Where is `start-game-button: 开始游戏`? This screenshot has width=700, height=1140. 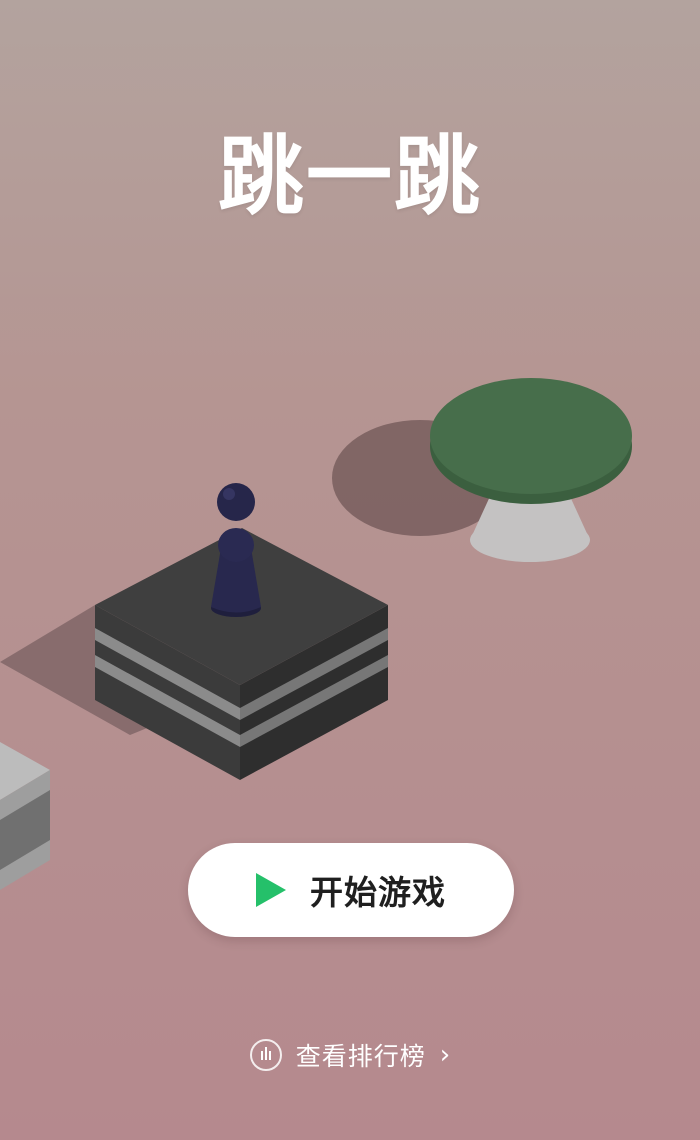
start-game-button: 开始游戏 is located at coordinates (351, 890).